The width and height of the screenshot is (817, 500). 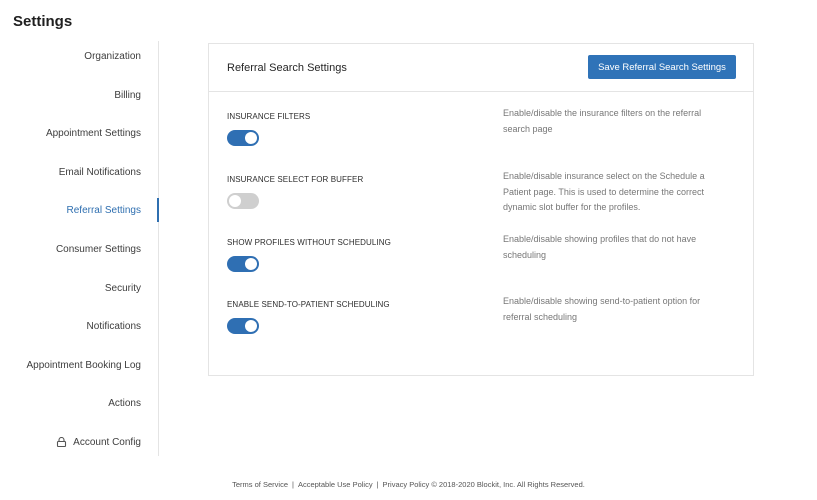 What do you see at coordinates (243, 201) in the screenshot?
I see `insurance-select-for-buffer-toggle` at bounding box center [243, 201].